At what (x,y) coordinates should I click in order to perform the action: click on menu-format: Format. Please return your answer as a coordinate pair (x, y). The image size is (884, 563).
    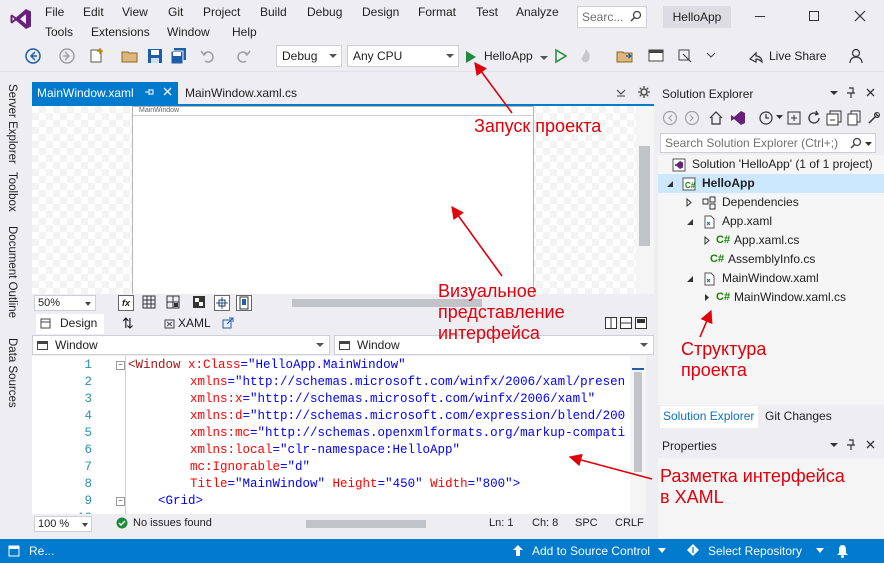
    Looking at the image, I should click on (437, 12).